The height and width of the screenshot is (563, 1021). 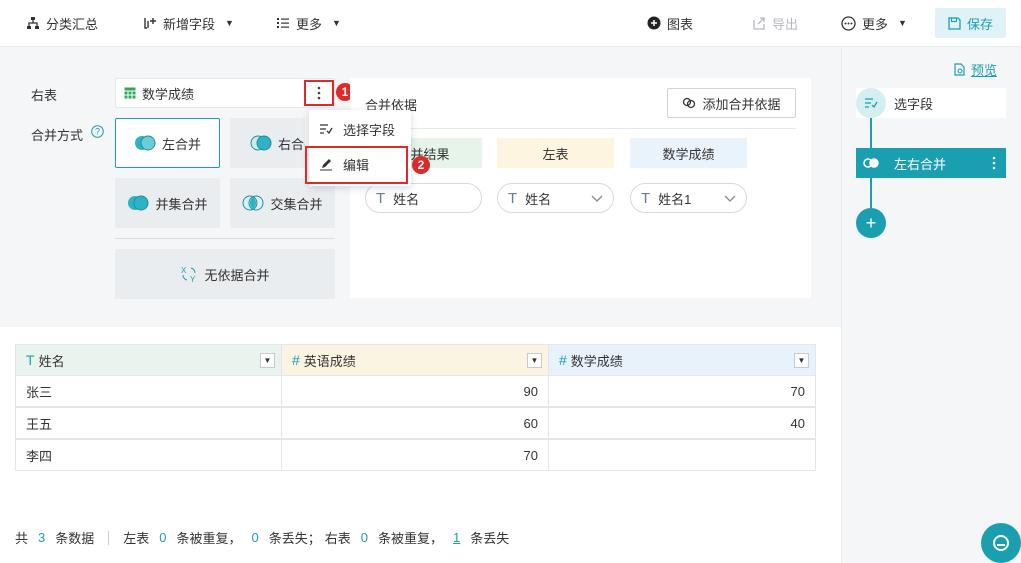 What do you see at coordinates (423, 198) in the screenshot?
I see `merge-result-field-input: T 姓名` at bounding box center [423, 198].